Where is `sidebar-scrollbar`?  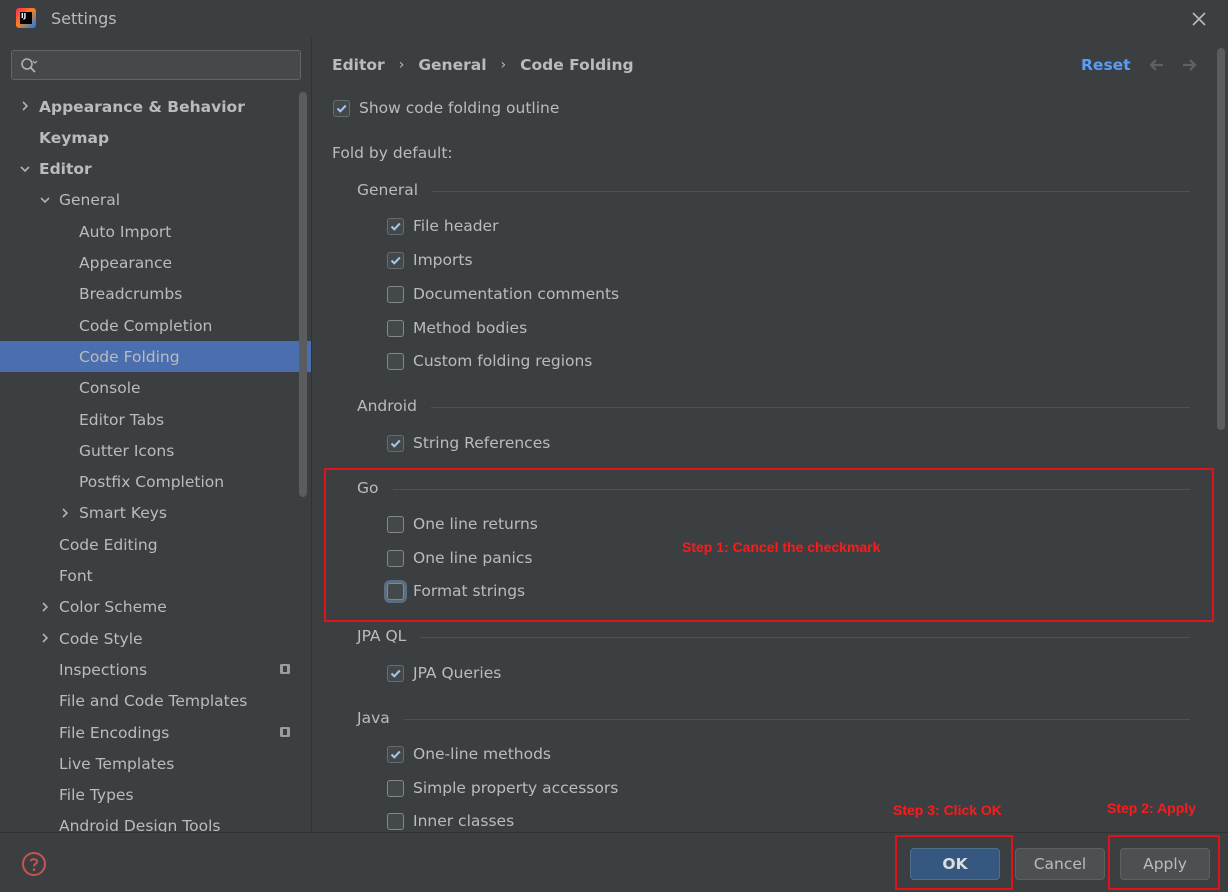 sidebar-scrollbar is located at coordinates (303, 294).